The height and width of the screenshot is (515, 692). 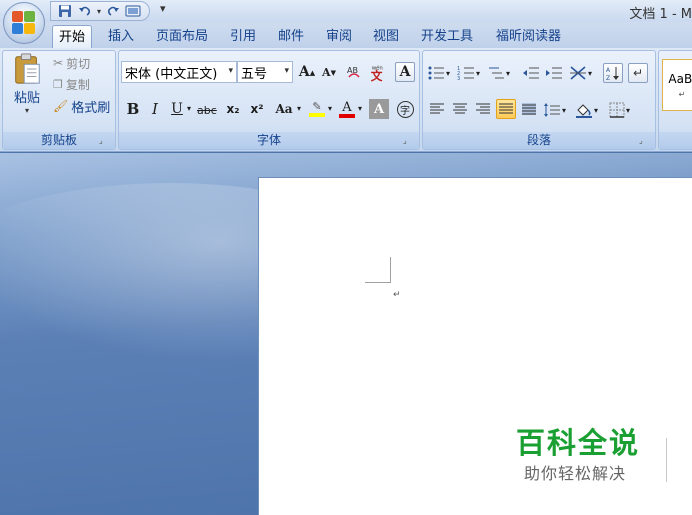 What do you see at coordinates (121, 36) in the screenshot?
I see `tab-insert: 插入` at bounding box center [121, 36].